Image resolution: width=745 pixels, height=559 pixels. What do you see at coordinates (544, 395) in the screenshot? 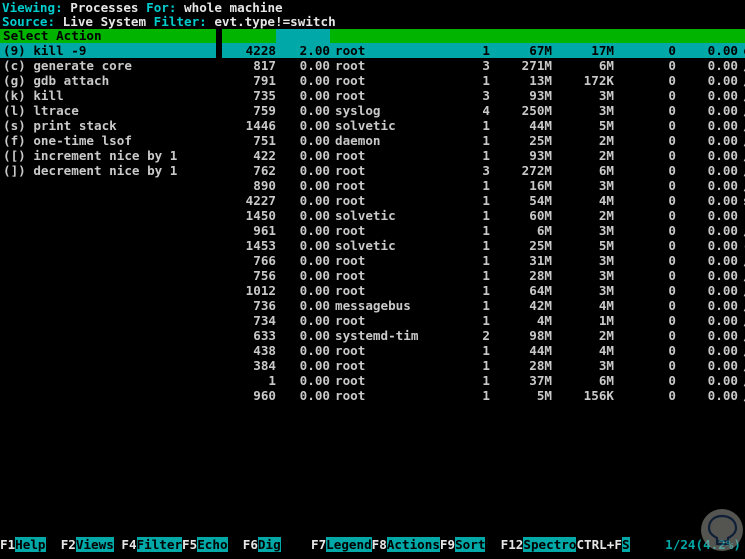
I see `cell-virt: 5M` at bounding box center [544, 395].